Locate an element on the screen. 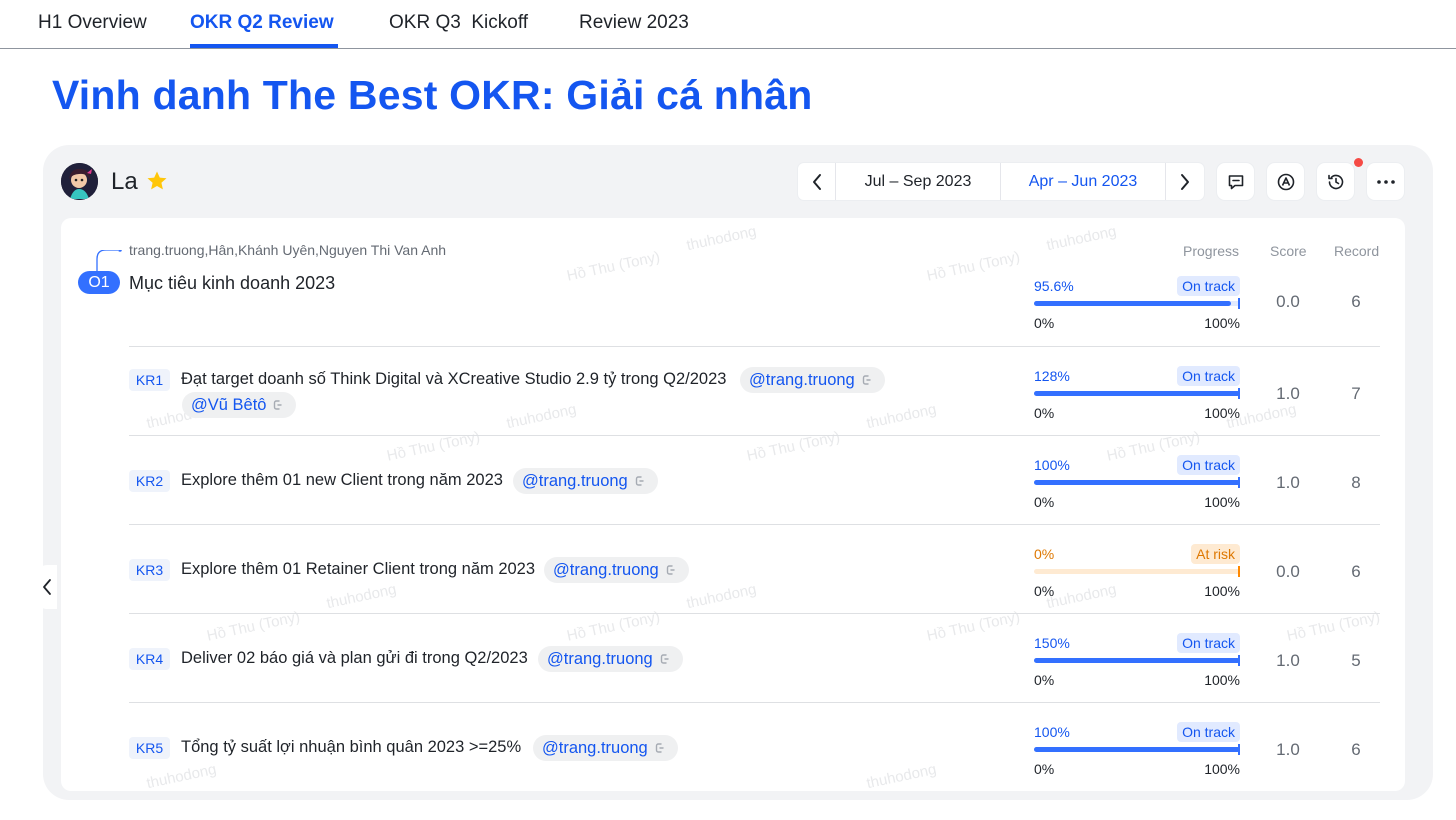 The height and width of the screenshot is (820, 1456). status-badge: At risk is located at coordinates (1215, 554).